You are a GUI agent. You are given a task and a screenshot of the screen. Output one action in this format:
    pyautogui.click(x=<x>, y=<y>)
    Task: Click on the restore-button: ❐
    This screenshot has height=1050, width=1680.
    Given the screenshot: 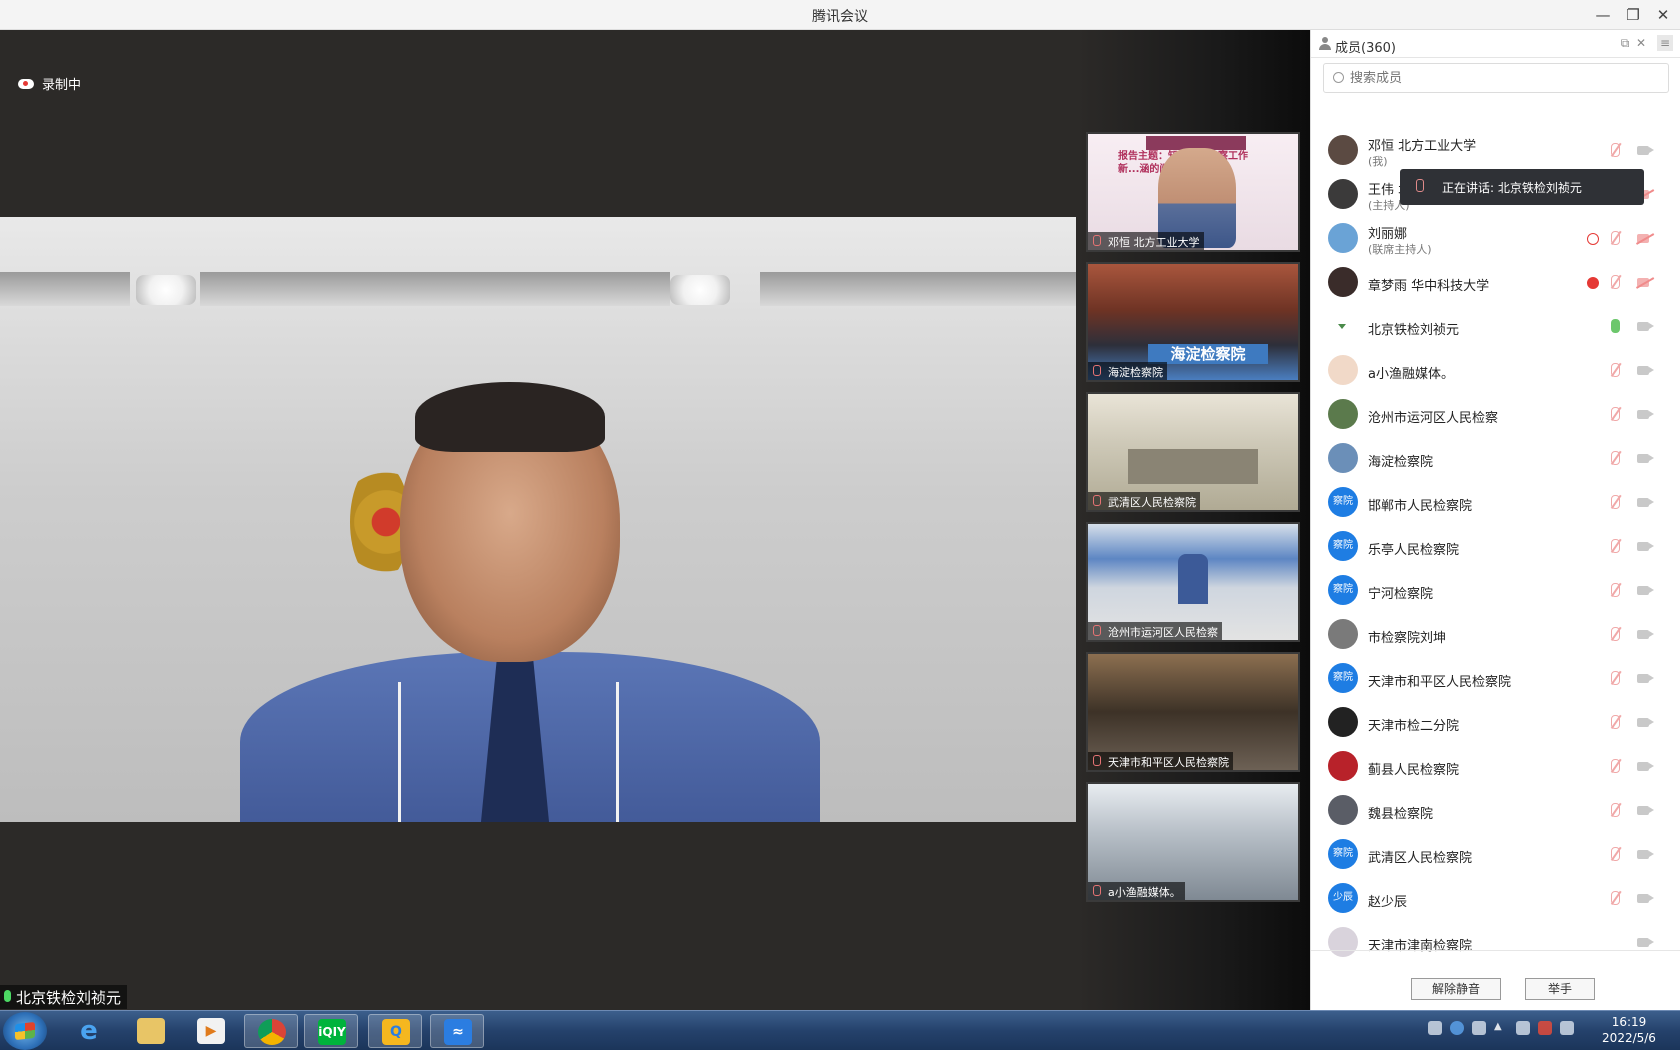 What is the action you would take?
    pyautogui.click(x=1633, y=15)
    